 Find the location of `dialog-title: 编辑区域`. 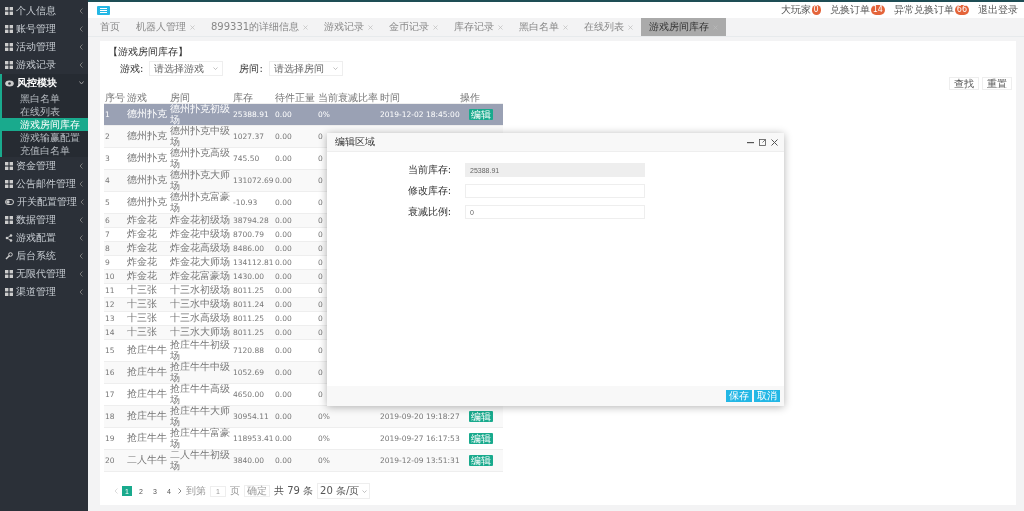

dialog-title: 编辑区域 is located at coordinates (355, 142).